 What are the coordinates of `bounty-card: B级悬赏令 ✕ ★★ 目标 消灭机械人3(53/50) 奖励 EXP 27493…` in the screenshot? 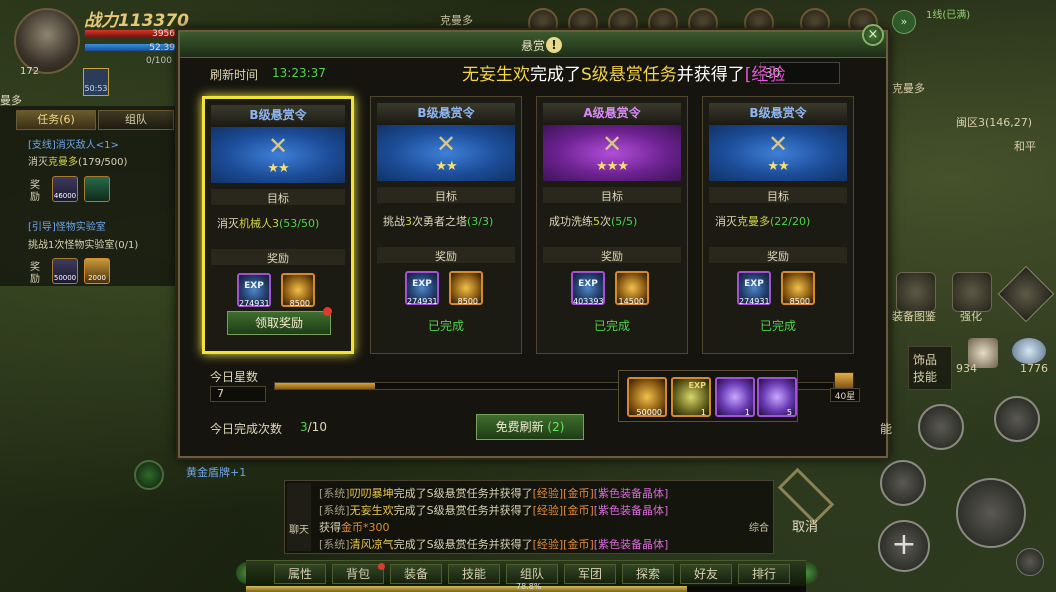 It's located at (278, 225).